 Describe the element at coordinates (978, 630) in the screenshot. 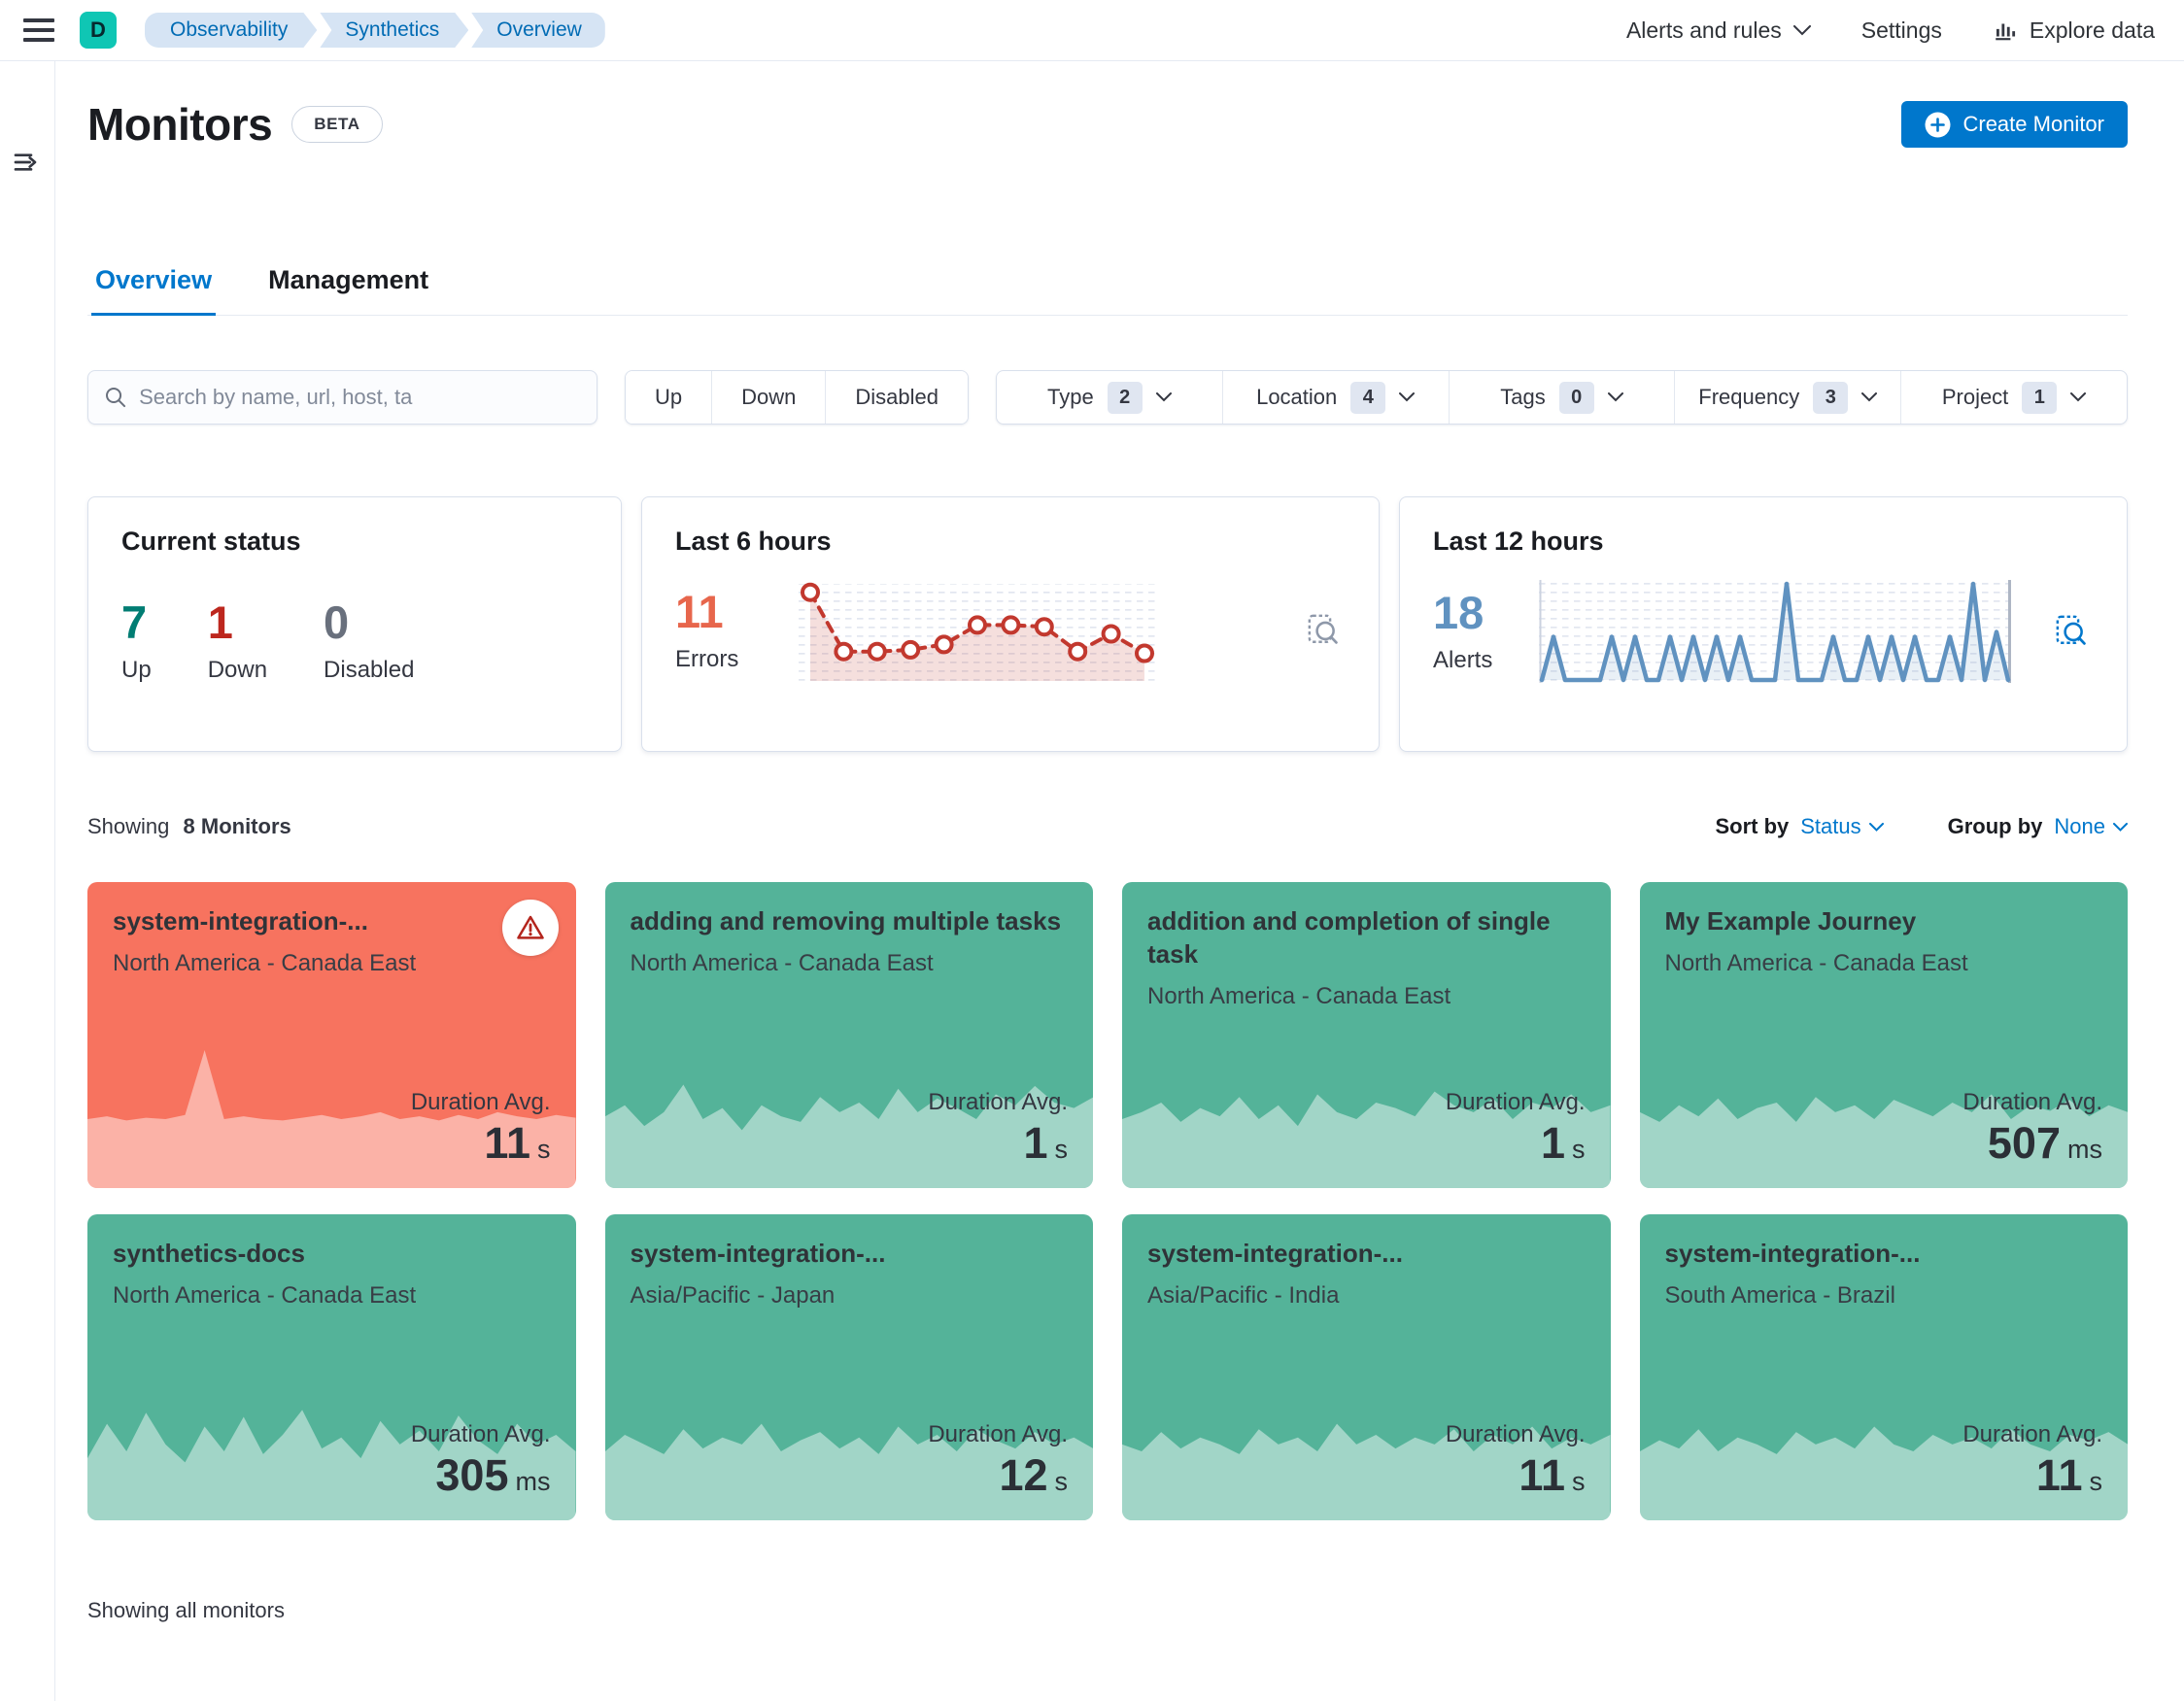

I see `errors-sparkline-chart` at that location.